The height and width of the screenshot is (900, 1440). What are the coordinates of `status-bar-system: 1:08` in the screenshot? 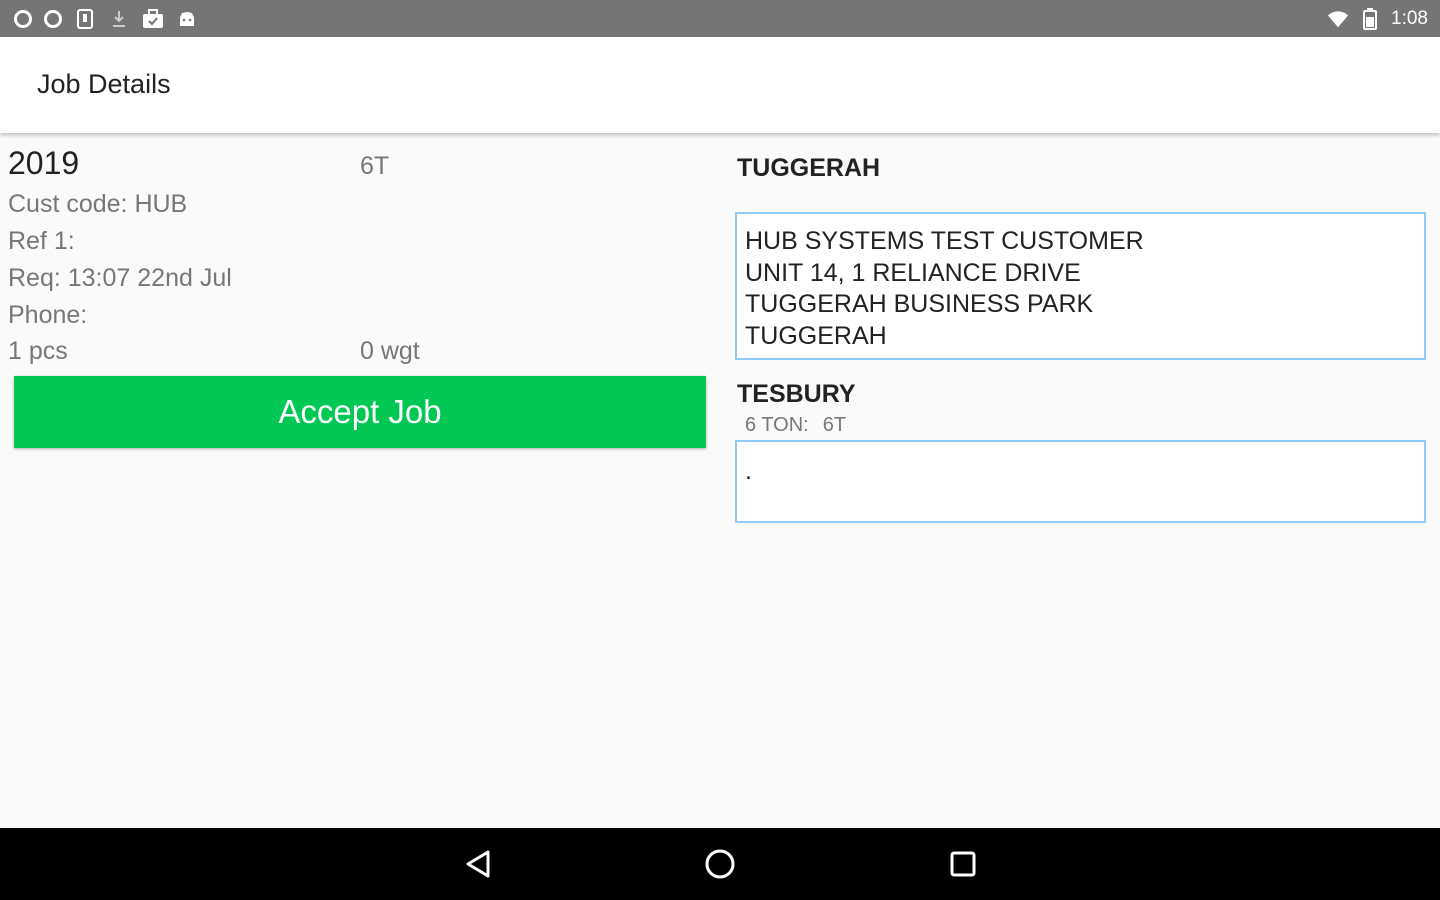 It's located at (1377, 18).